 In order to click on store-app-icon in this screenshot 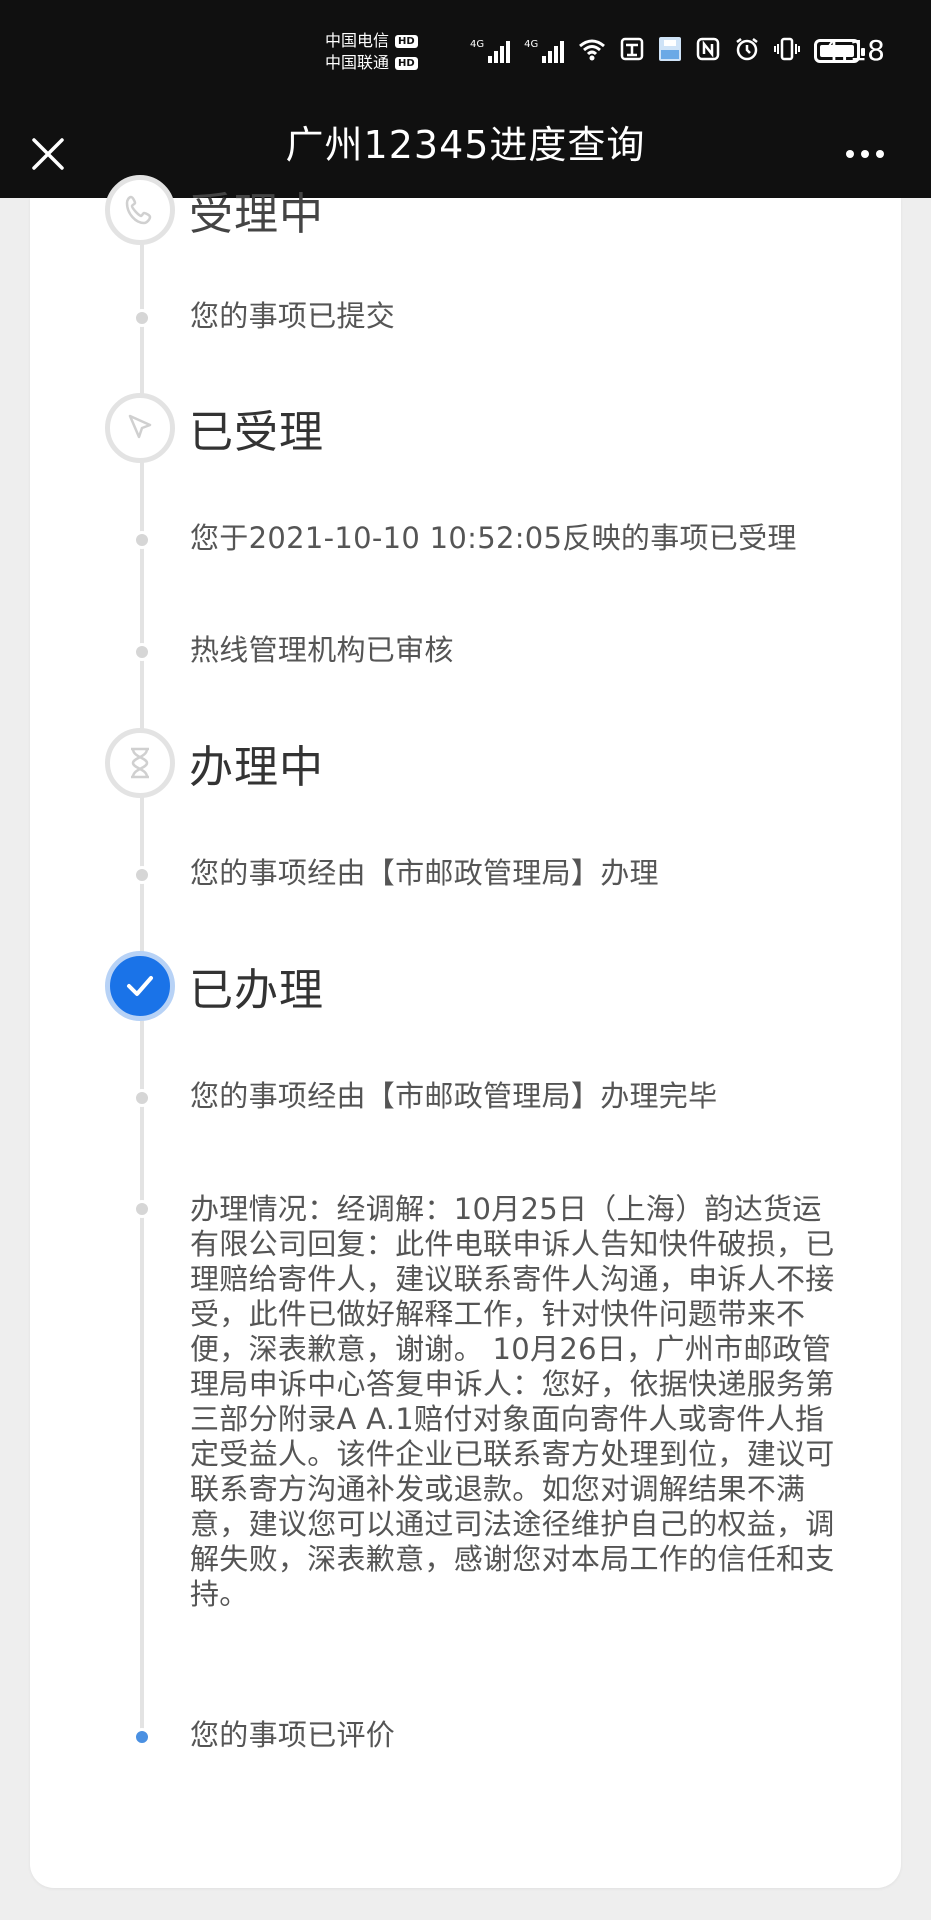, I will do `click(632, 51)`.